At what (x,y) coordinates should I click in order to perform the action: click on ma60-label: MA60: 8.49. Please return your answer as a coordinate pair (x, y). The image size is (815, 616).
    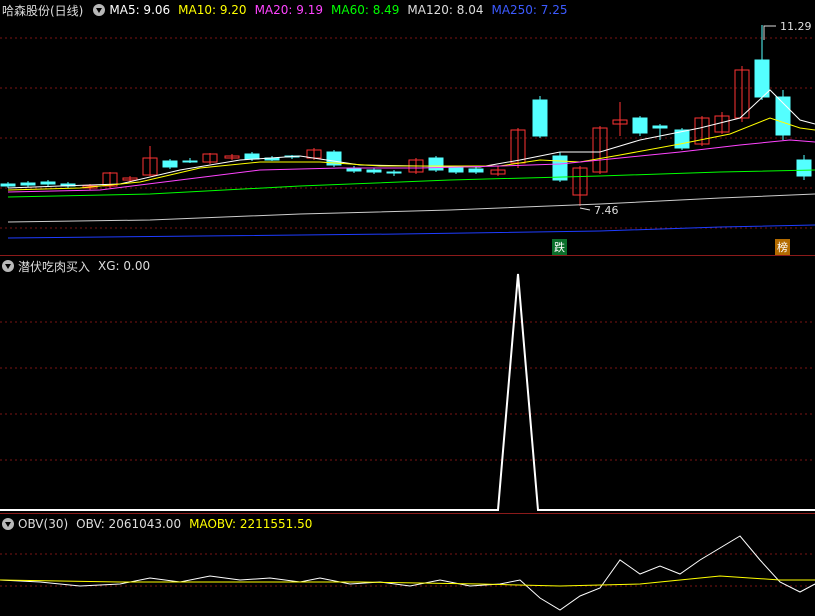
    Looking at the image, I should click on (365, 10).